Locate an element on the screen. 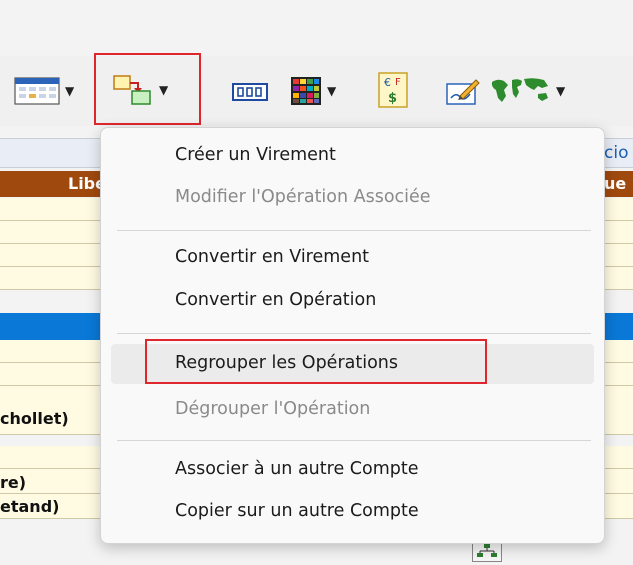 The image size is (633, 565). row-text: etand) is located at coordinates (30, 506).